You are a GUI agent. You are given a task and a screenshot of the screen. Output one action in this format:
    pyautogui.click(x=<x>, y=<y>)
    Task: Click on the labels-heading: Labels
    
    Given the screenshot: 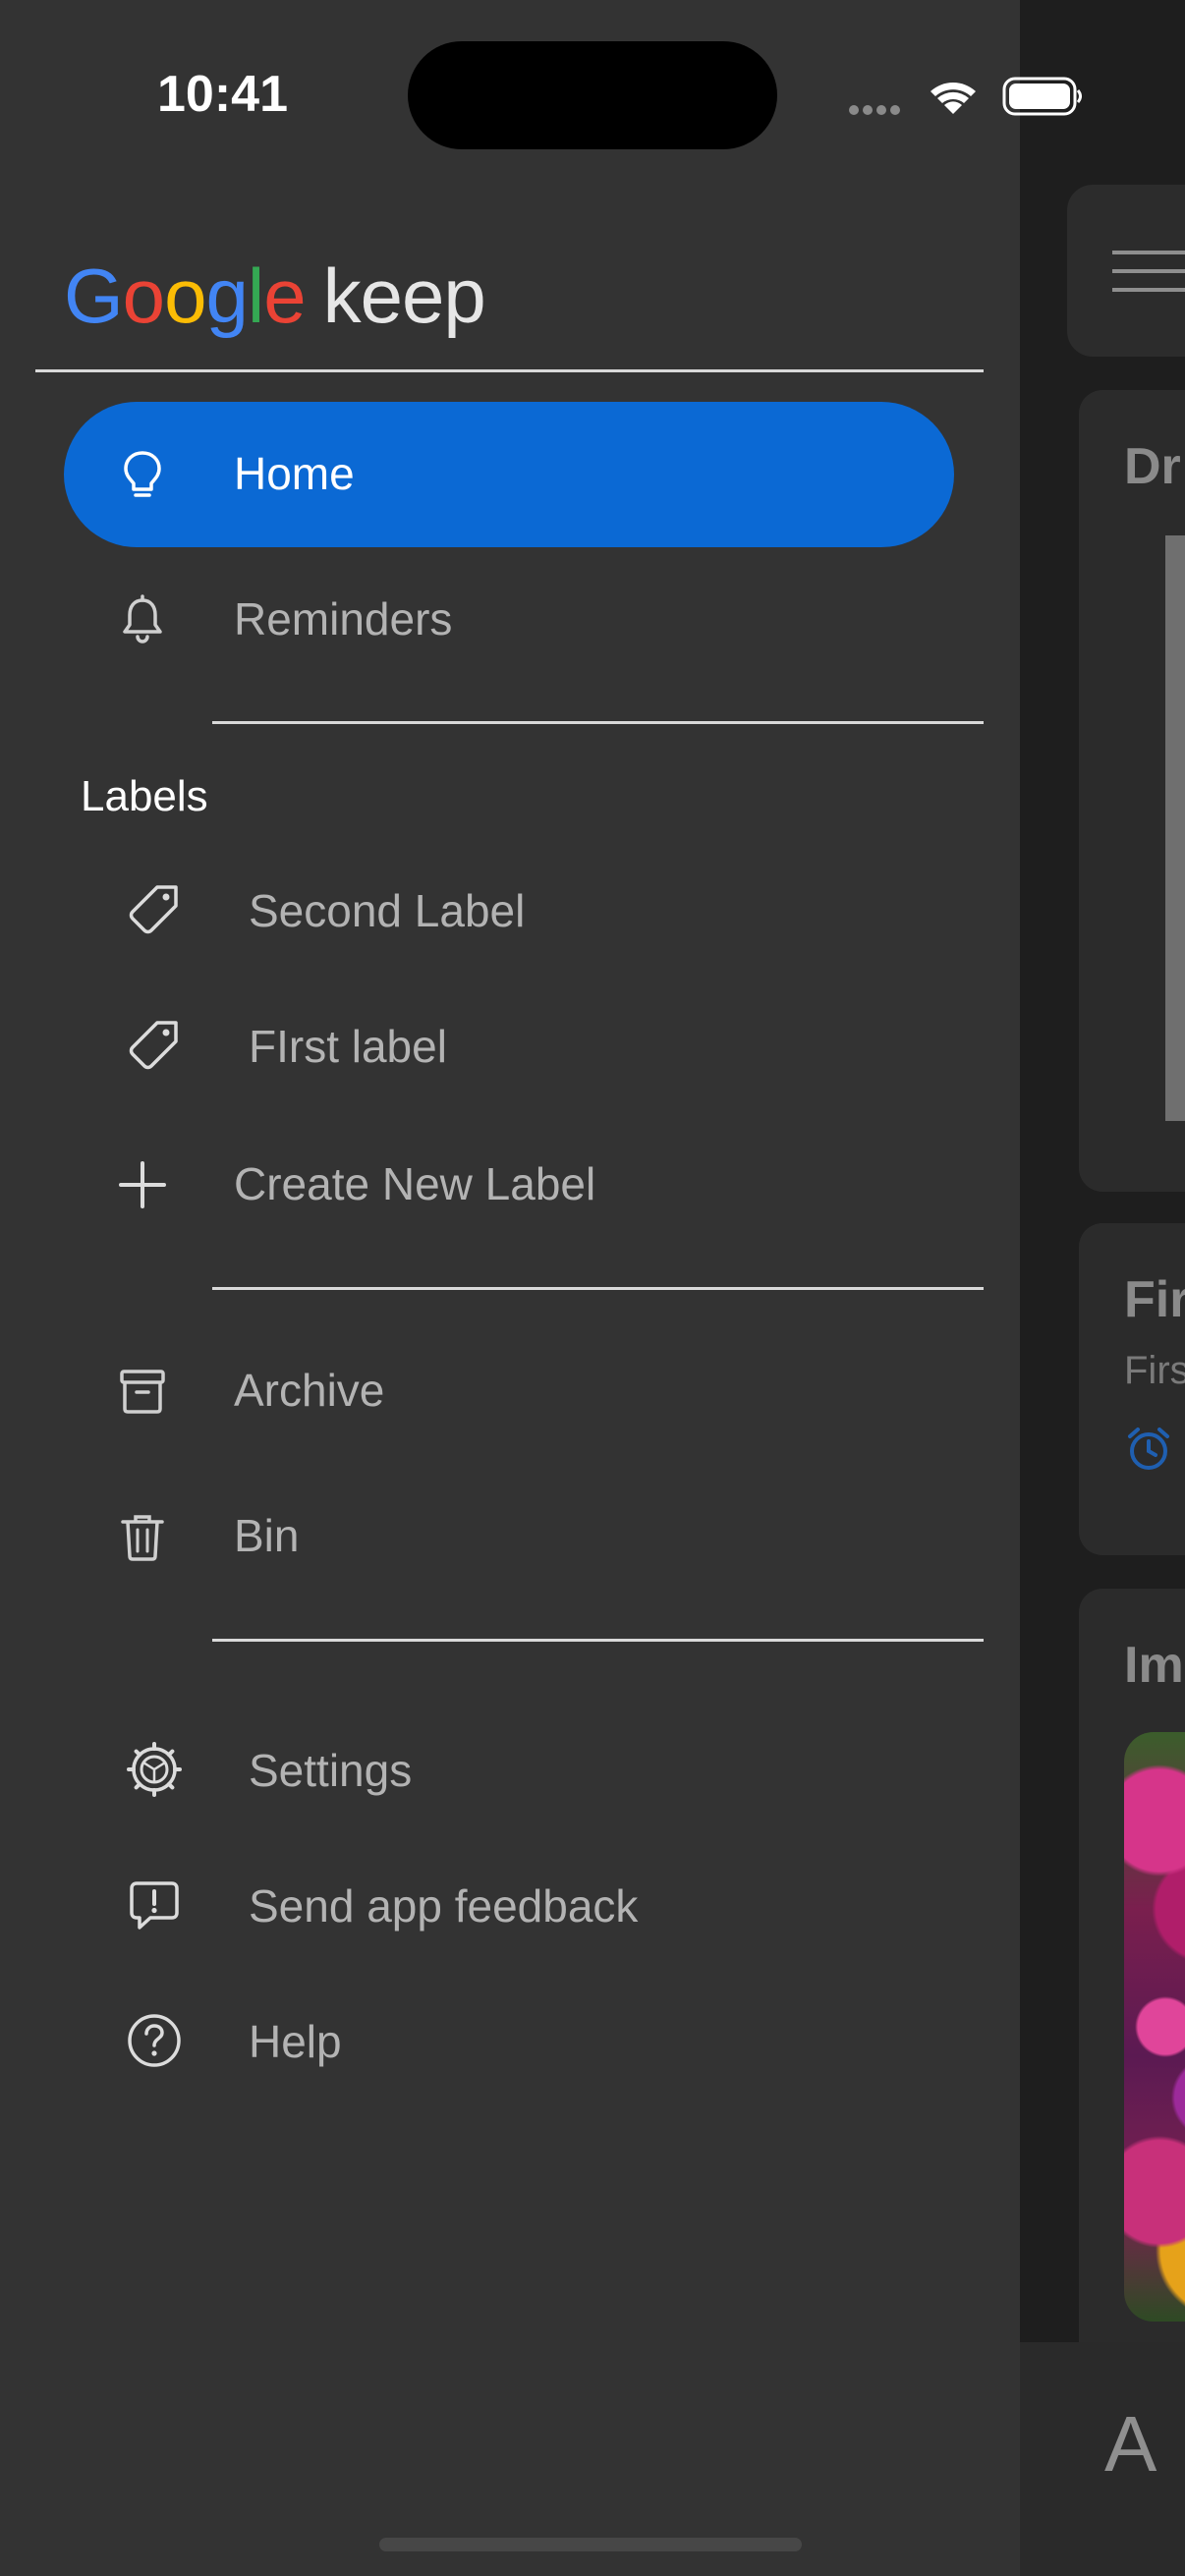 What is the action you would take?
    pyautogui.click(x=145, y=796)
    